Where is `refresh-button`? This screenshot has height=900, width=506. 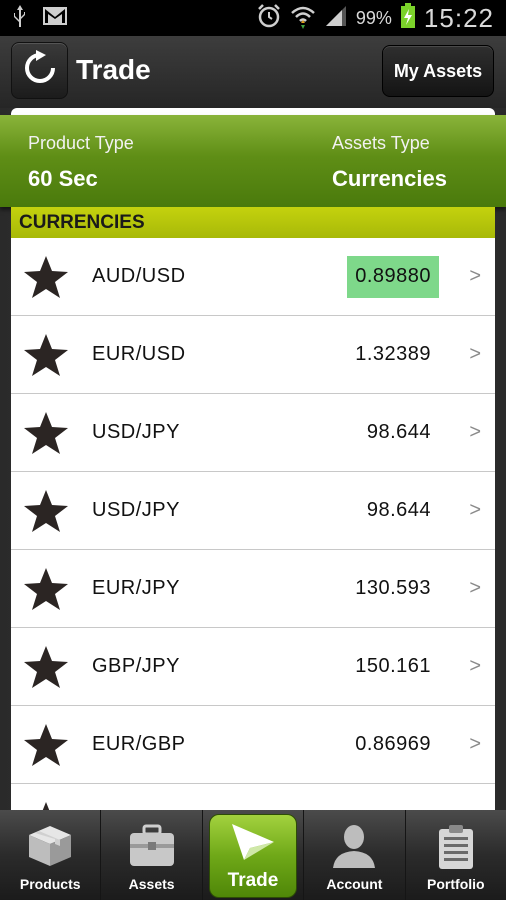
refresh-button is located at coordinates (39, 70).